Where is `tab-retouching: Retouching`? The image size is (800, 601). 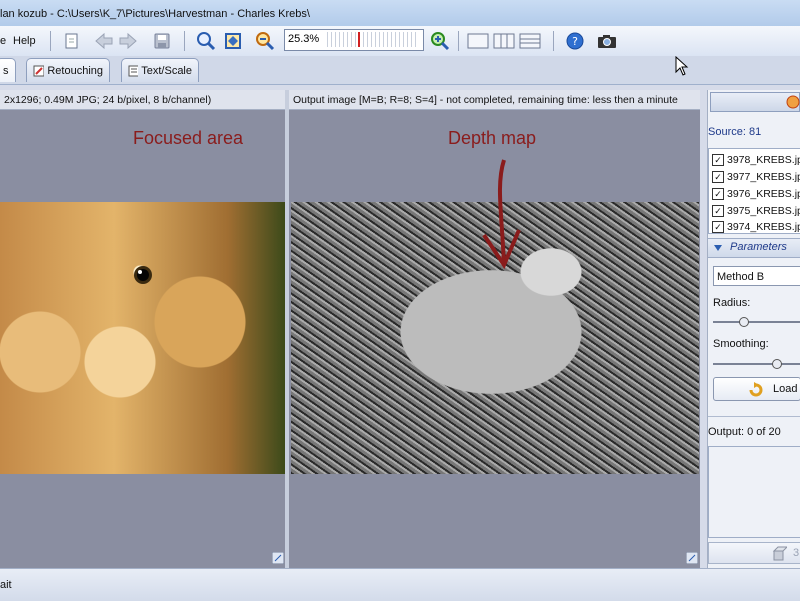
tab-retouching: Retouching is located at coordinates (68, 70).